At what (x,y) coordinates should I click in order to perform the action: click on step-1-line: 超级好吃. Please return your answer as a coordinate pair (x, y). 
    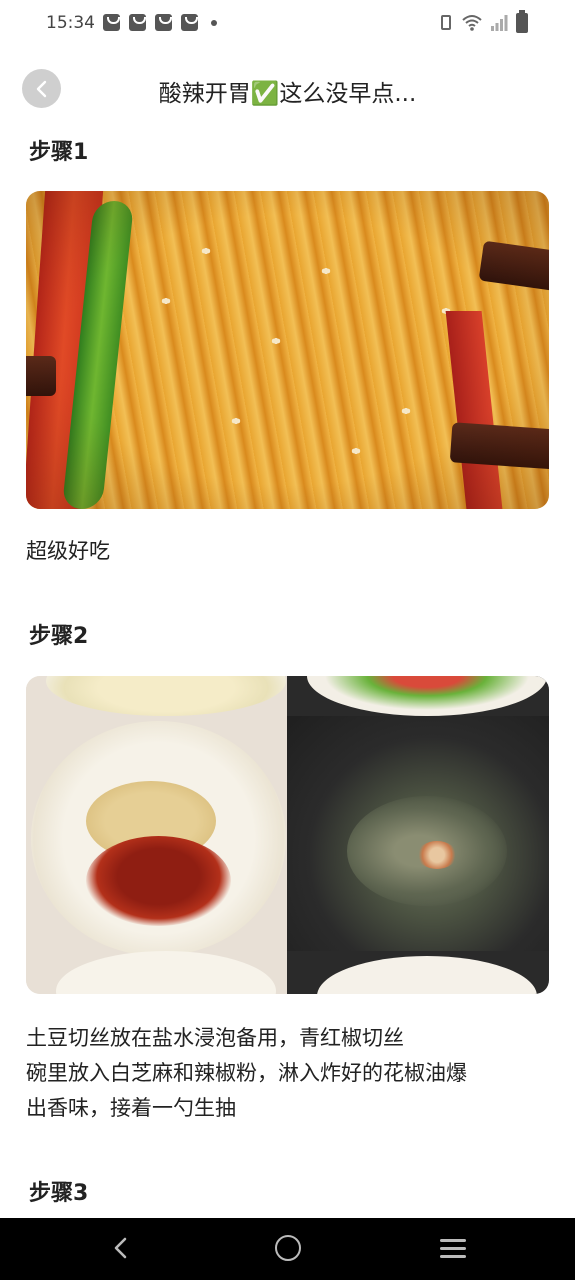
    Looking at the image, I should click on (68, 551).